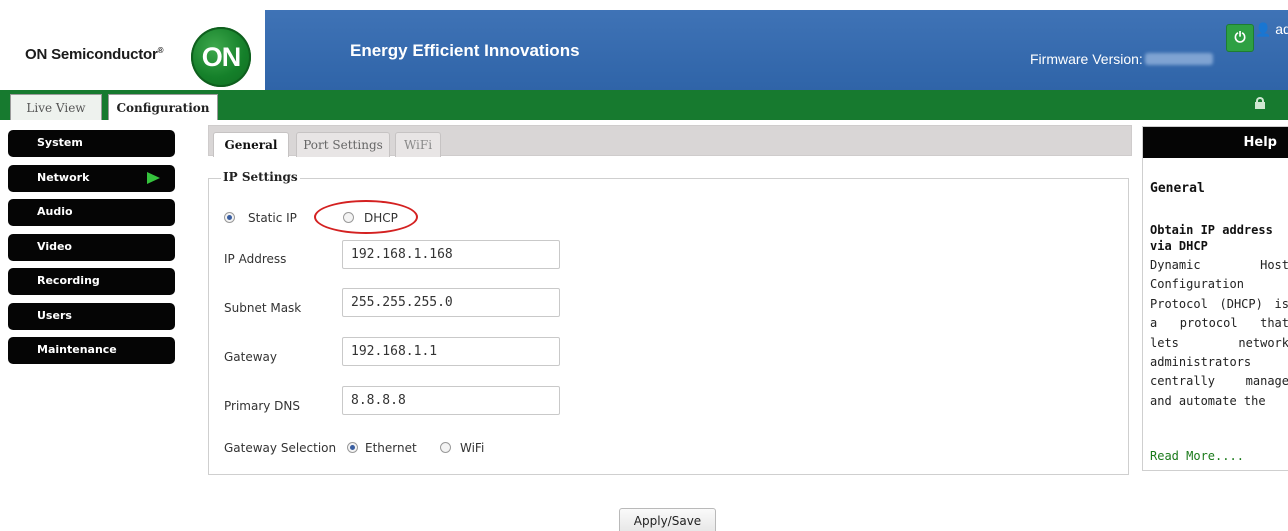  I want to click on on-logo: ON, so click(221, 57).